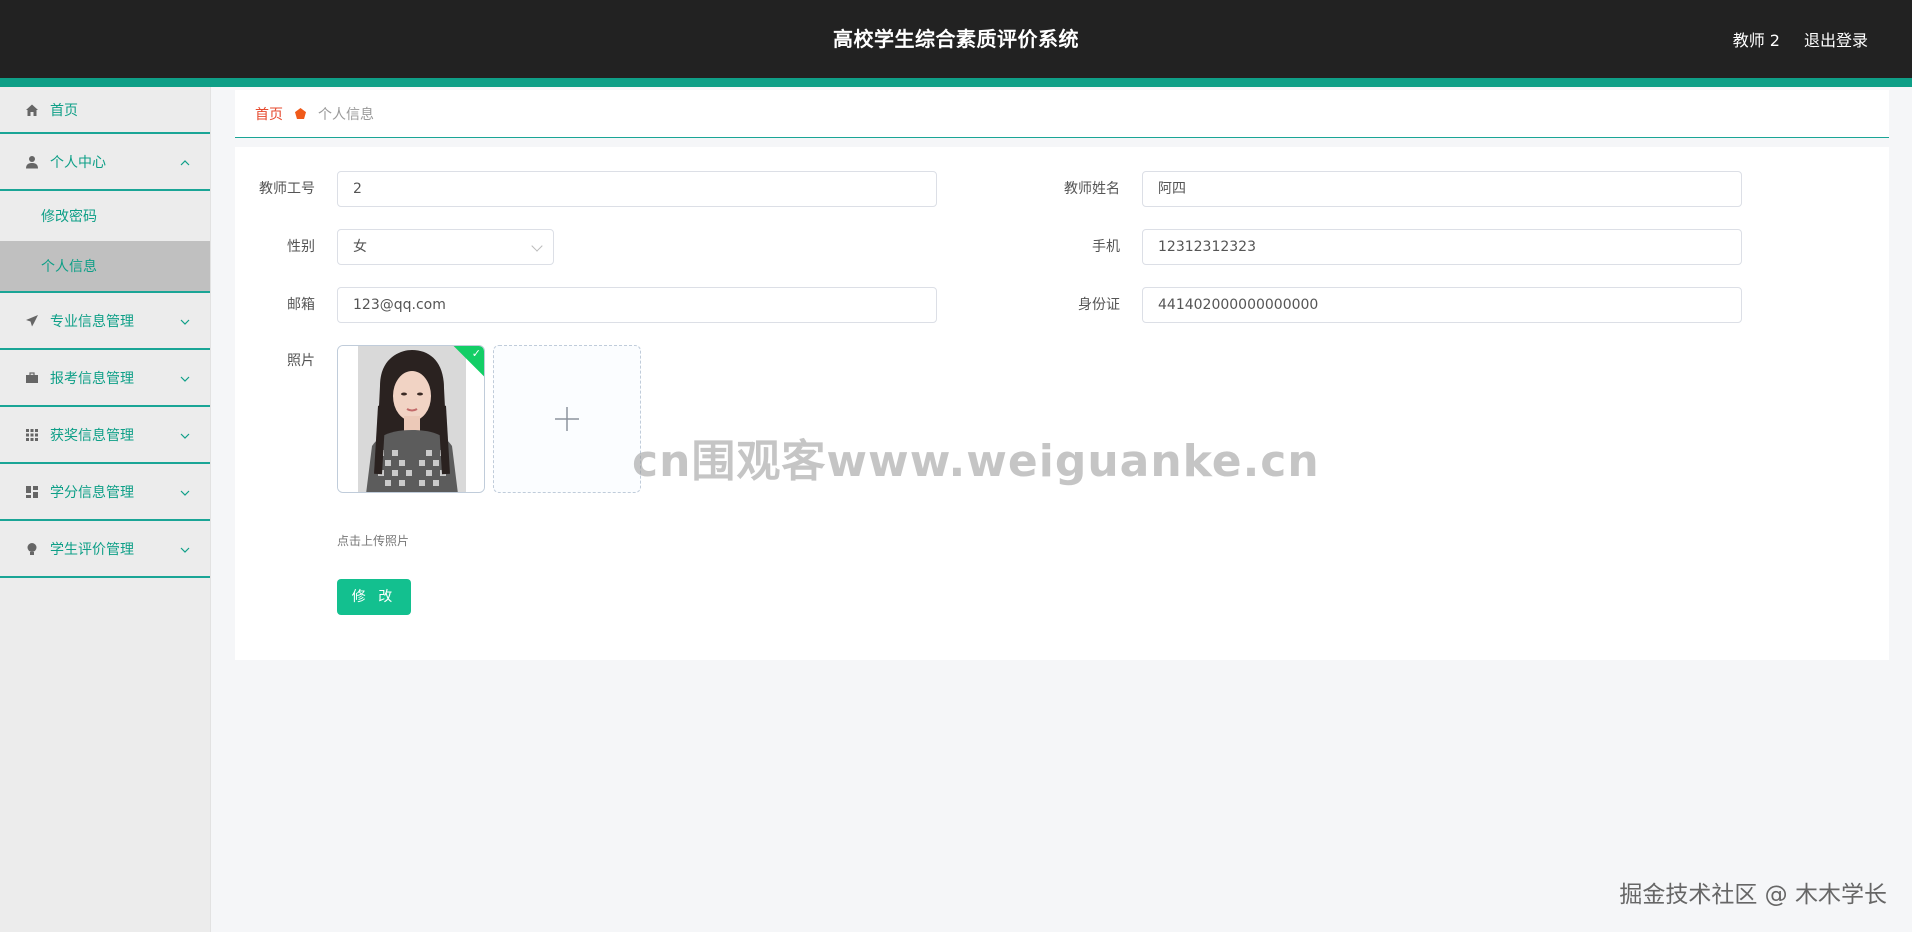 Image resolution: width=1912 pixels, height=932 pixels. Describe the element at coordinates (1753, 895) in the screenshot. I see `watermark-corner: 掘金技术社区 @ 木木学长` at that location.